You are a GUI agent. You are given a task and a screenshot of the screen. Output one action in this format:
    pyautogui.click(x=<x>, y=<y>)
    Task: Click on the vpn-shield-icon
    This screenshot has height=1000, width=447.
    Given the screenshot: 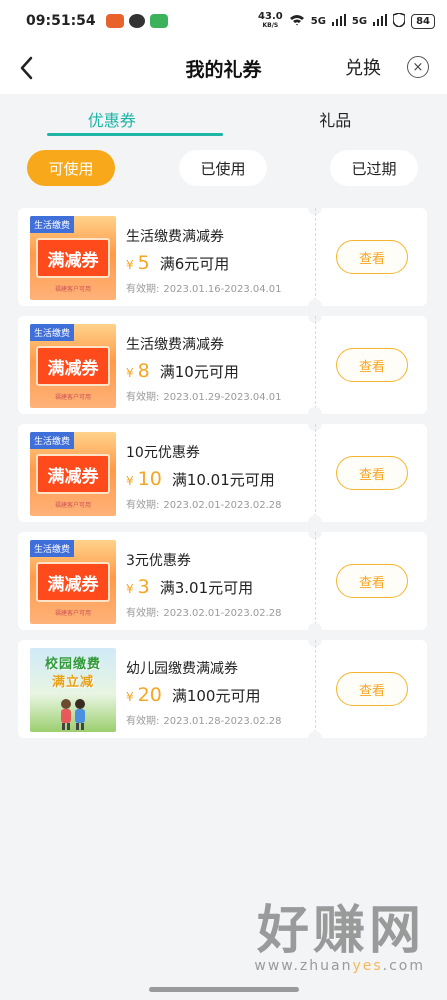 What is the action you would take?
    pyautogui.click(x=399, y=20)
    